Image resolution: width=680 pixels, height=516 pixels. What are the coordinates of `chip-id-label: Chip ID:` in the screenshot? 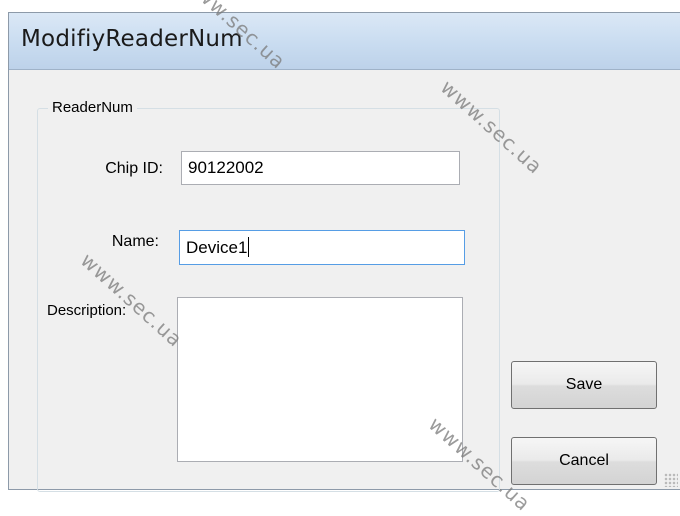 It's located at (134, 168).